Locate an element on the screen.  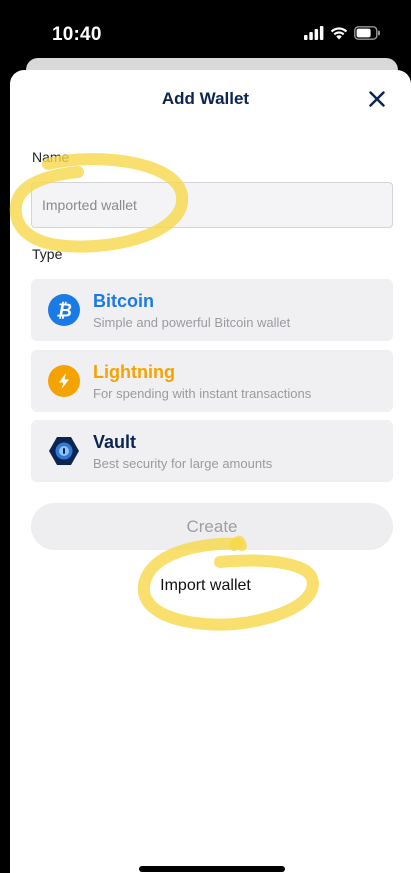
status-bar: 10:40 is located at coordinates (205, 32).